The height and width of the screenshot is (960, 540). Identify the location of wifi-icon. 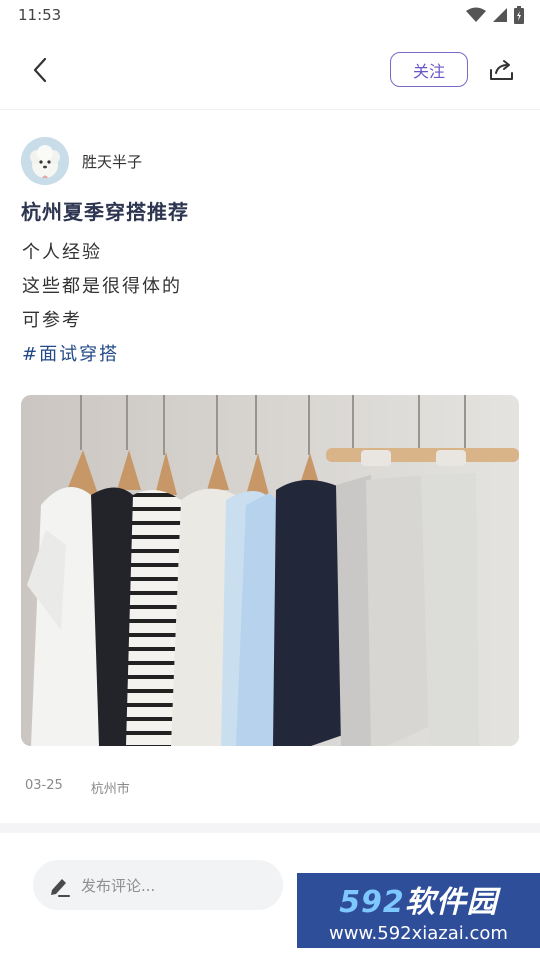
(476, 14).